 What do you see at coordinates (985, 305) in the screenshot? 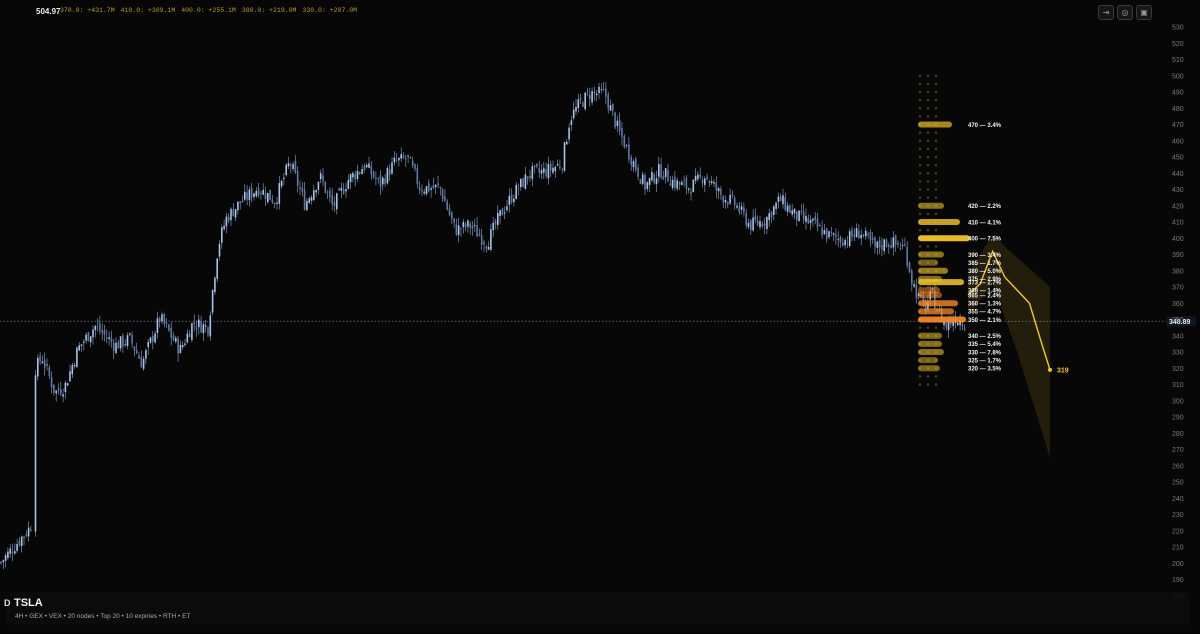
I see `gex-level-label: 360 — 1.3%` at bounding box center [985, 305].